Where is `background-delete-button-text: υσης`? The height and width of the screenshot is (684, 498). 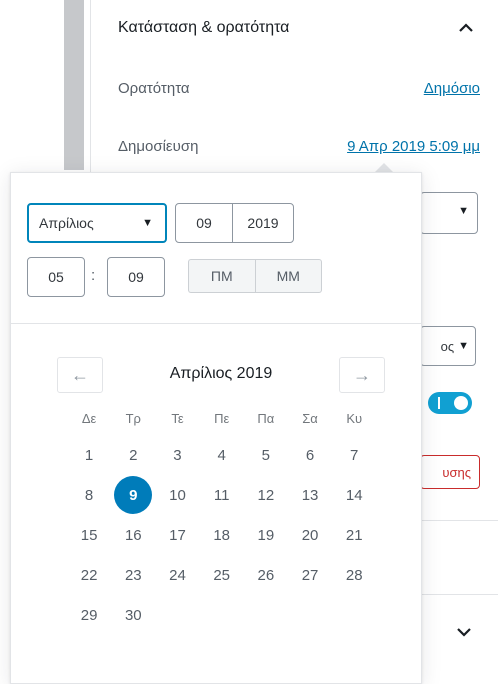 background-delete-button-text: υσης is located at coordinates (456, 472).